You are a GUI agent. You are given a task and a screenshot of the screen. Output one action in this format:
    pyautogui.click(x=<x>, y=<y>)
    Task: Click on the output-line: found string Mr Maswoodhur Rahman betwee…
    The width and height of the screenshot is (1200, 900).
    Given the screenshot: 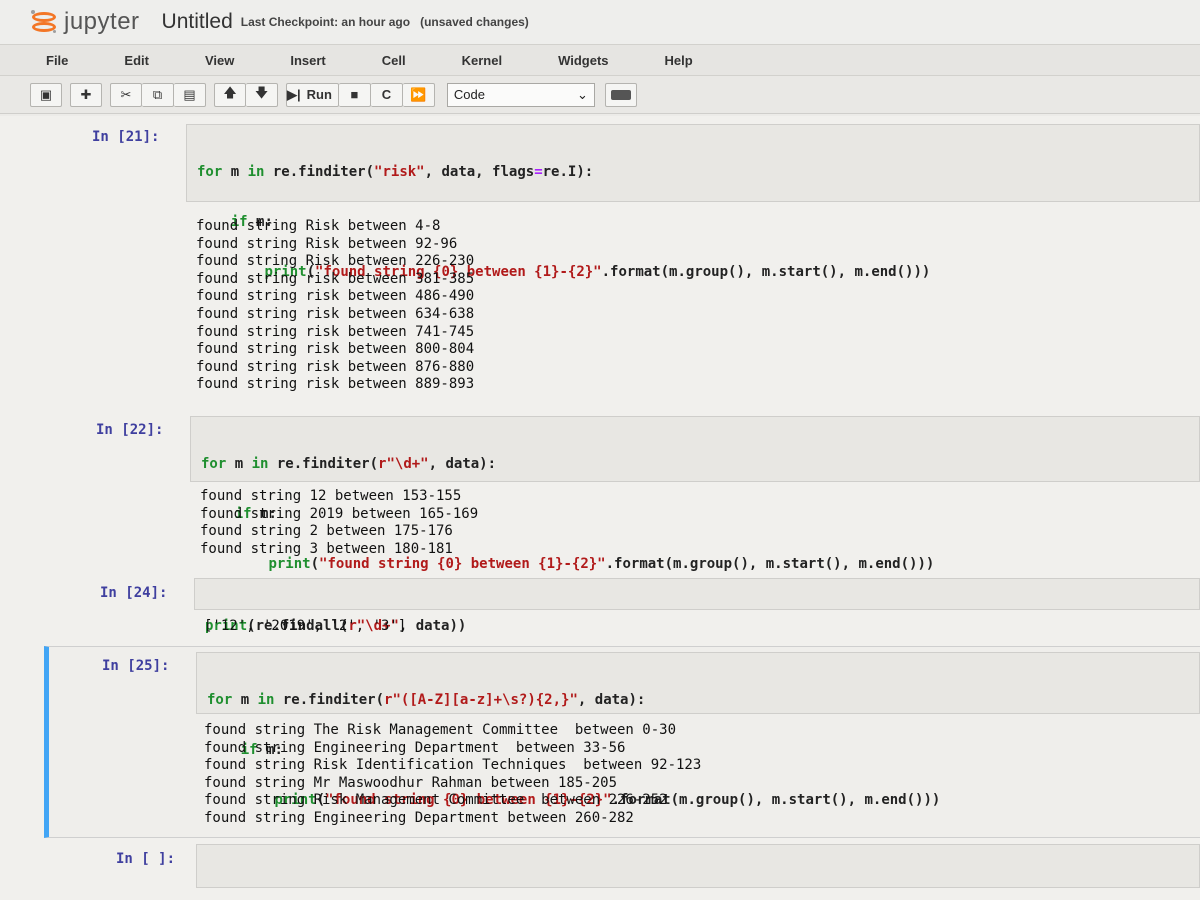 What is the action you would take?
    pyautogui.click(x=411, y=782)
    